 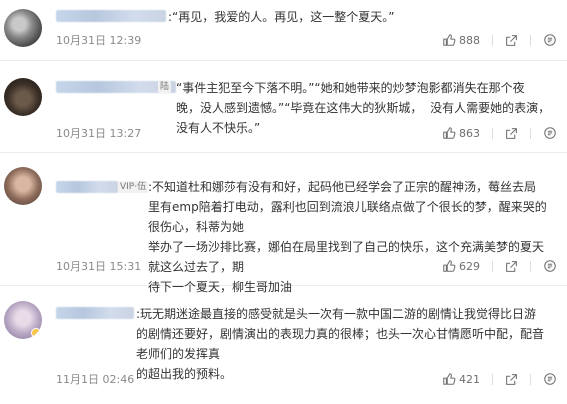 What do you see at coordinates (95, 379) in the screenshot?
I see `comment-time: 11月1日 02:46` at bounding box center [95, 379].